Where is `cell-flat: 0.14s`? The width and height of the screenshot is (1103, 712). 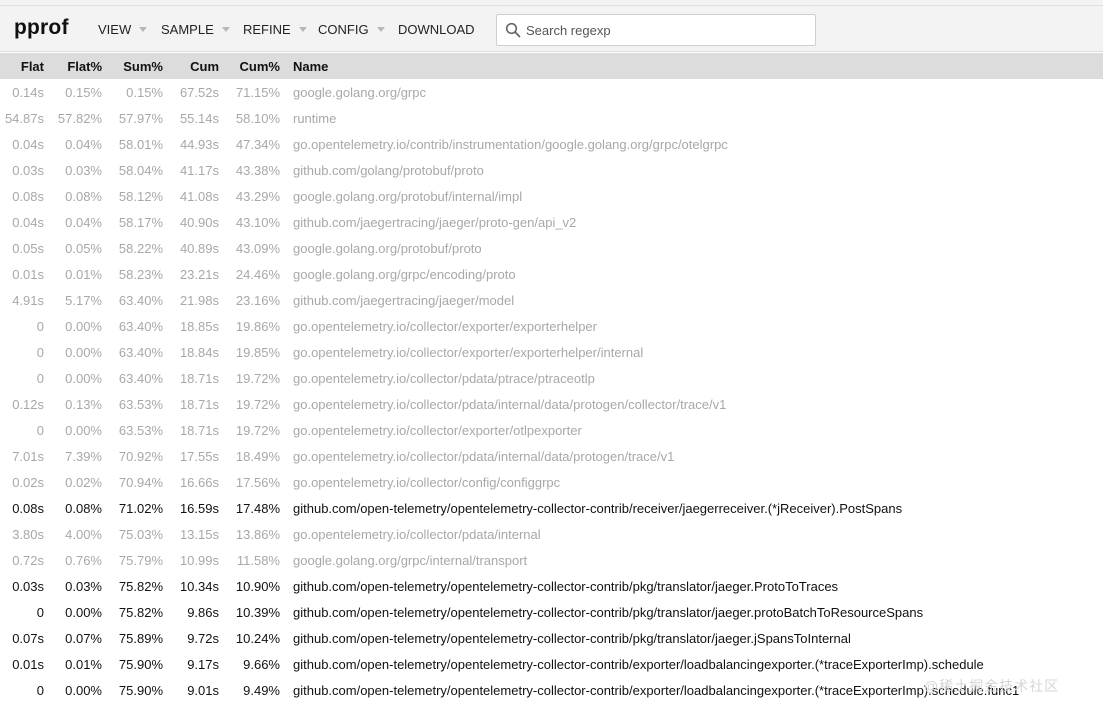
cell-flat: 0.14s is located at coordinates (28, 92).